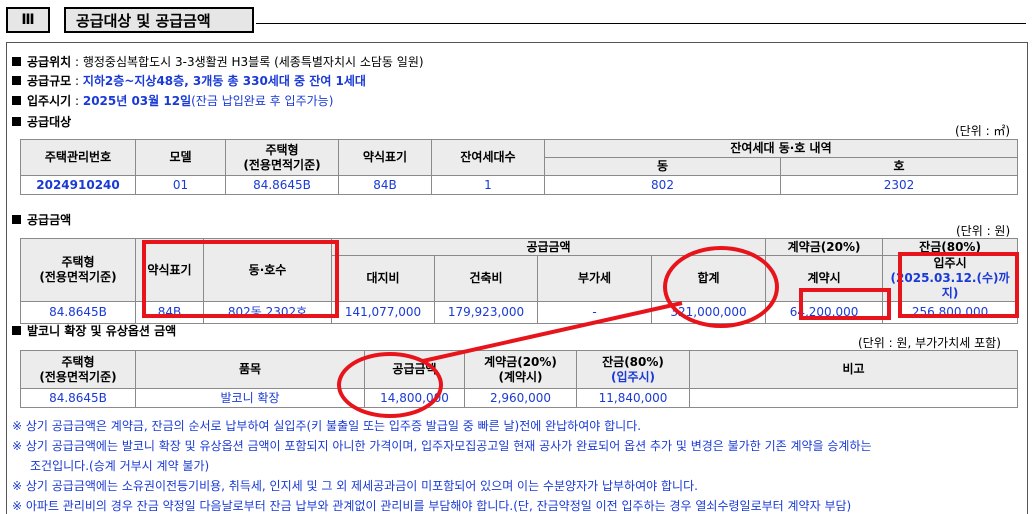 This screenshot has width=1035, height=514. What do you see at coordinates (899, 166) in the screenshot?
I see `col-header-ho: 호` at bounding box center [899, 166].